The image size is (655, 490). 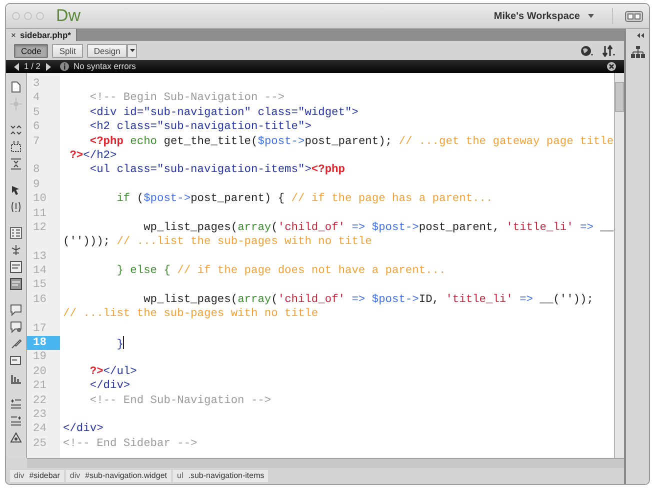 I want to click on line-number: 24, so click(x=40, y=429).